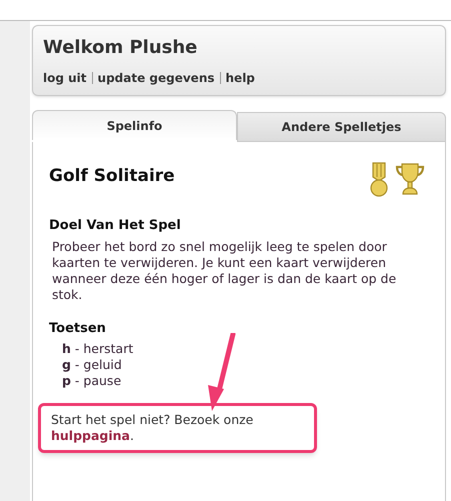 This screenshot has width=451, height=501. I want to click on game-title: Golf Solitaire, so click(112, 176).